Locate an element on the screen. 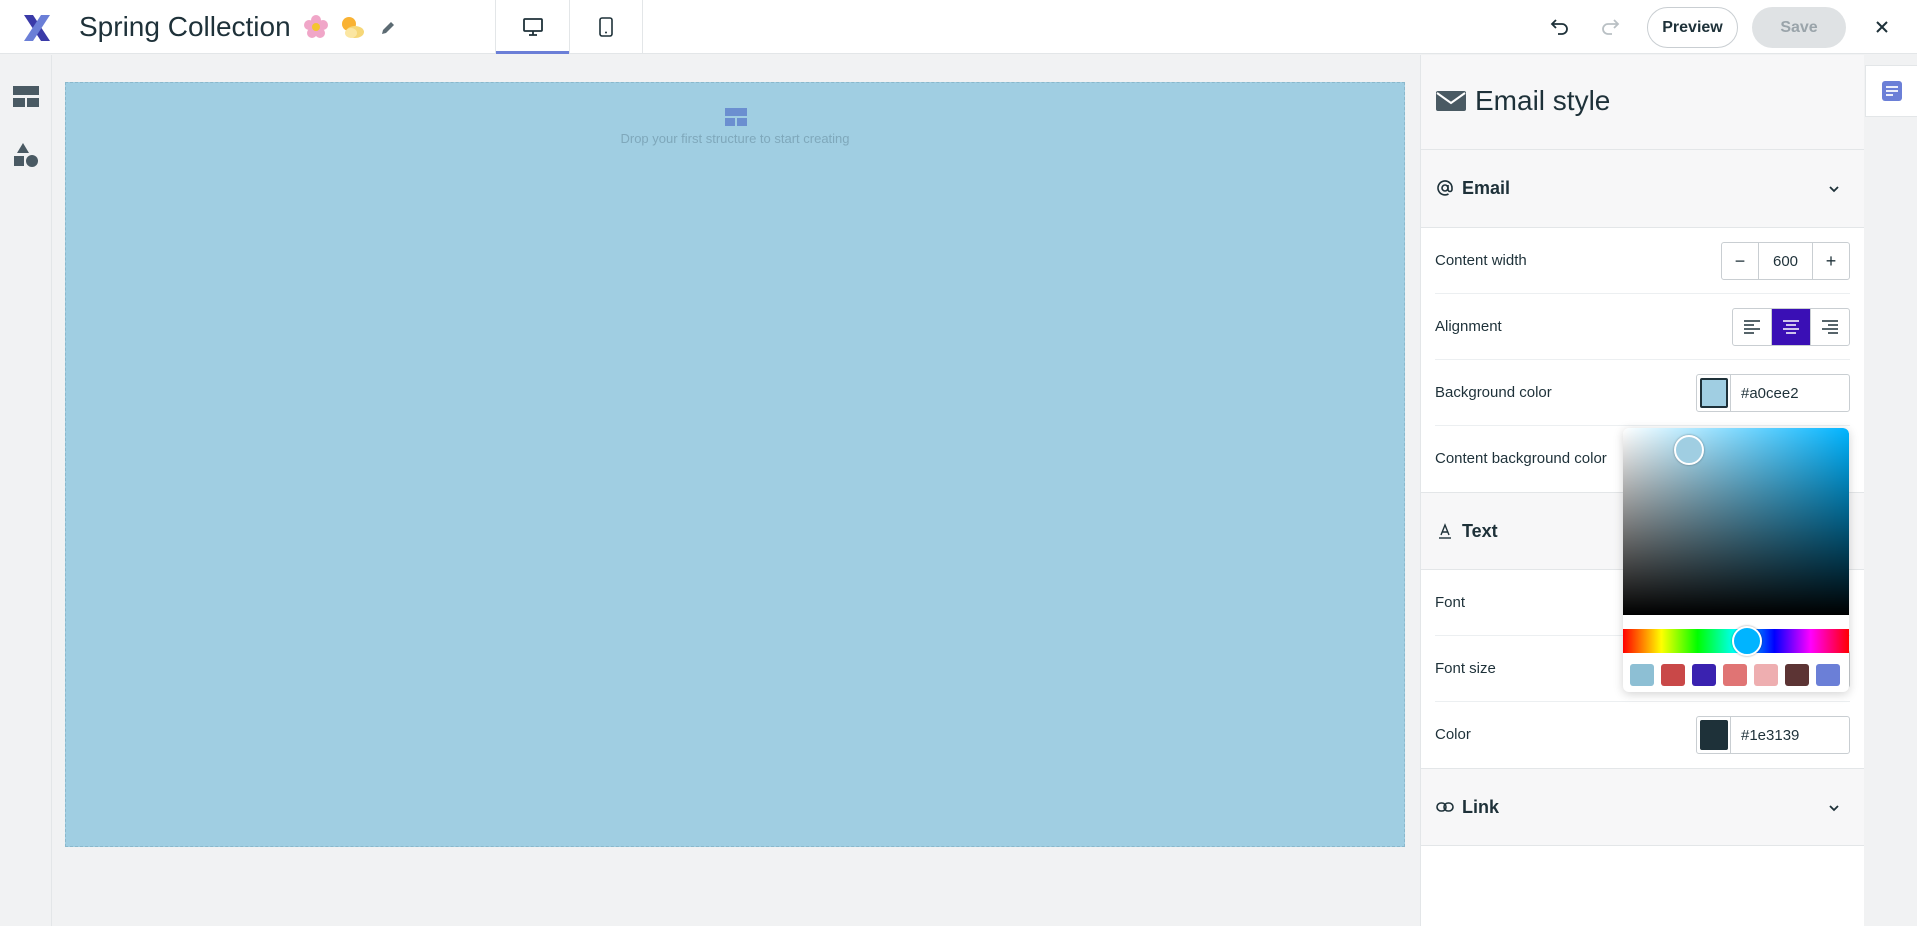  panel-title: Email style is located at coordinates (1543, 100).